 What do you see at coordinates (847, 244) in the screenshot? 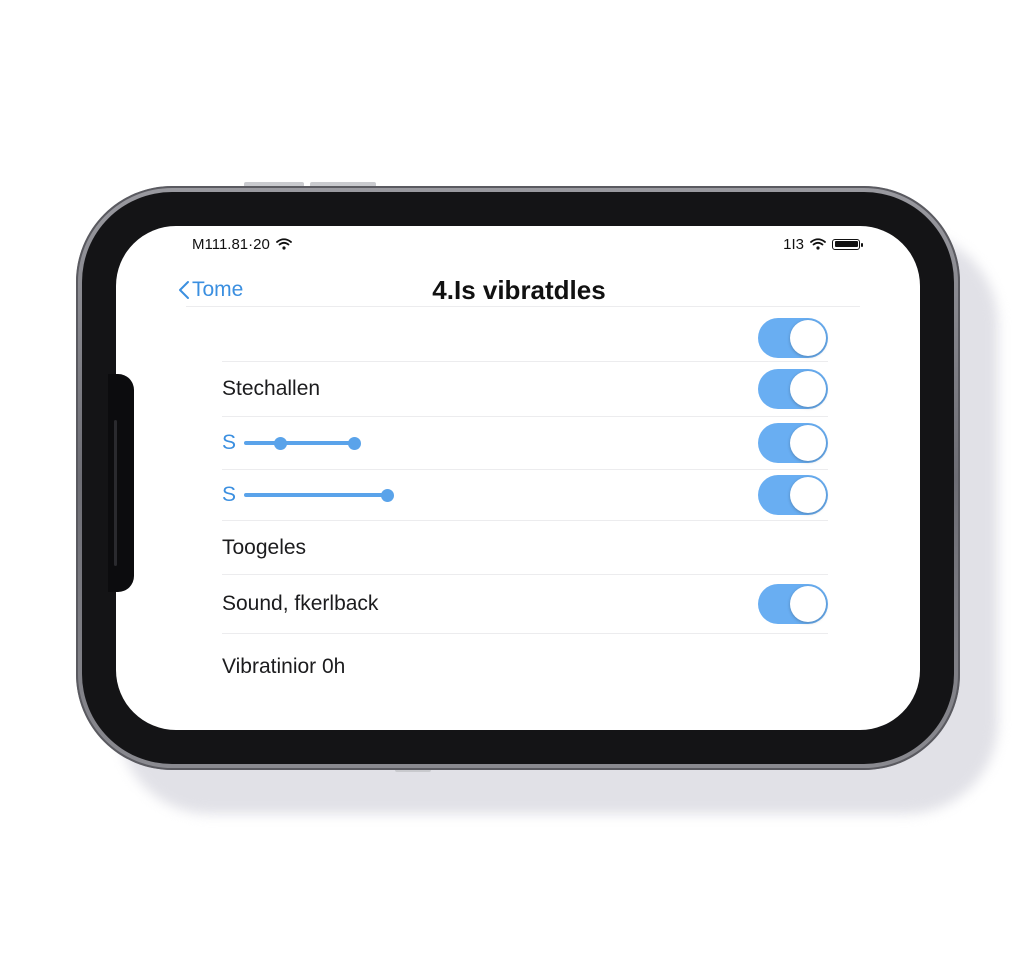
I see `battery-icon` at bounding box center [847, 244].